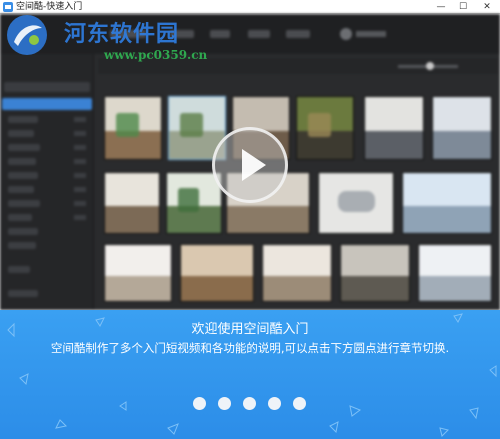 The image size is (500, 439). What do you see at coordinates (250, 329) in the screenshot?
I see `tour-title: 欢迎使用空间酷入门` at bounding box center [250, 329].